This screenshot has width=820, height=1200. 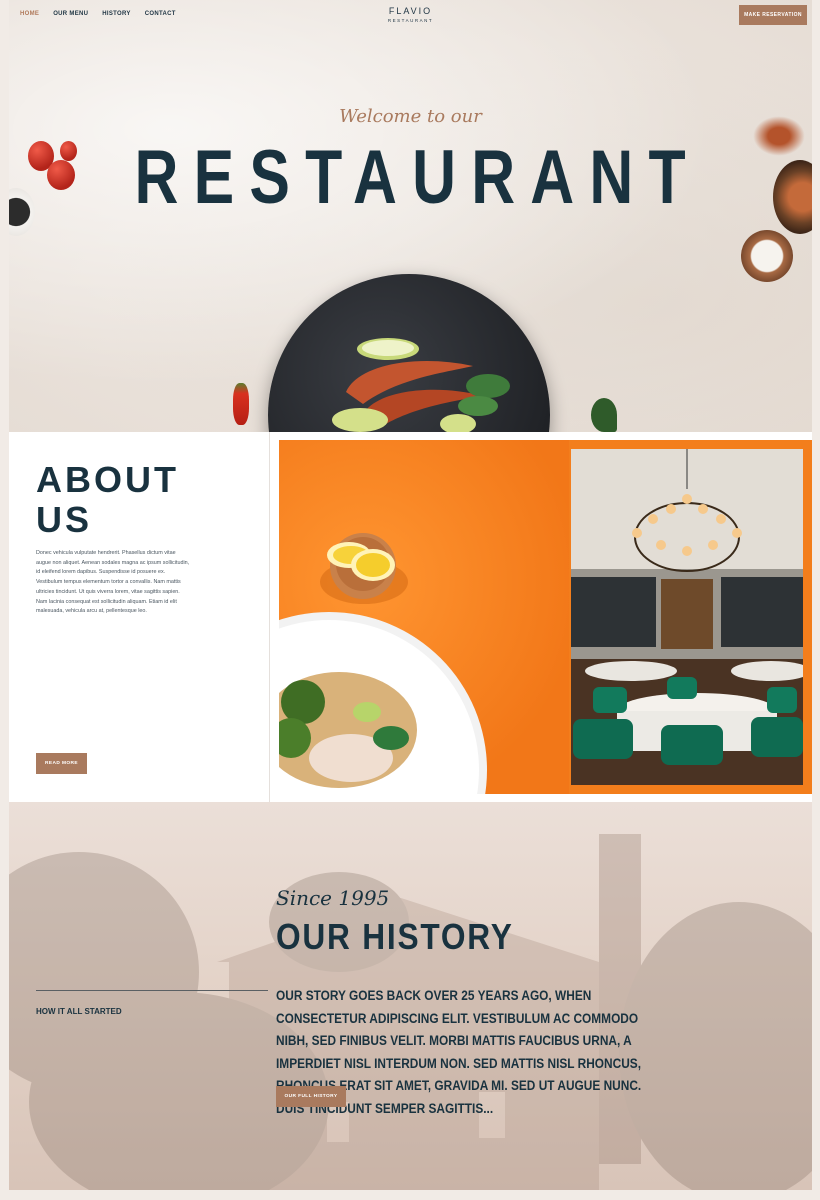 What do you see at coordinates (152, 990) in the screenshot?
I see `divider-line` at bounding box center [152, 990].